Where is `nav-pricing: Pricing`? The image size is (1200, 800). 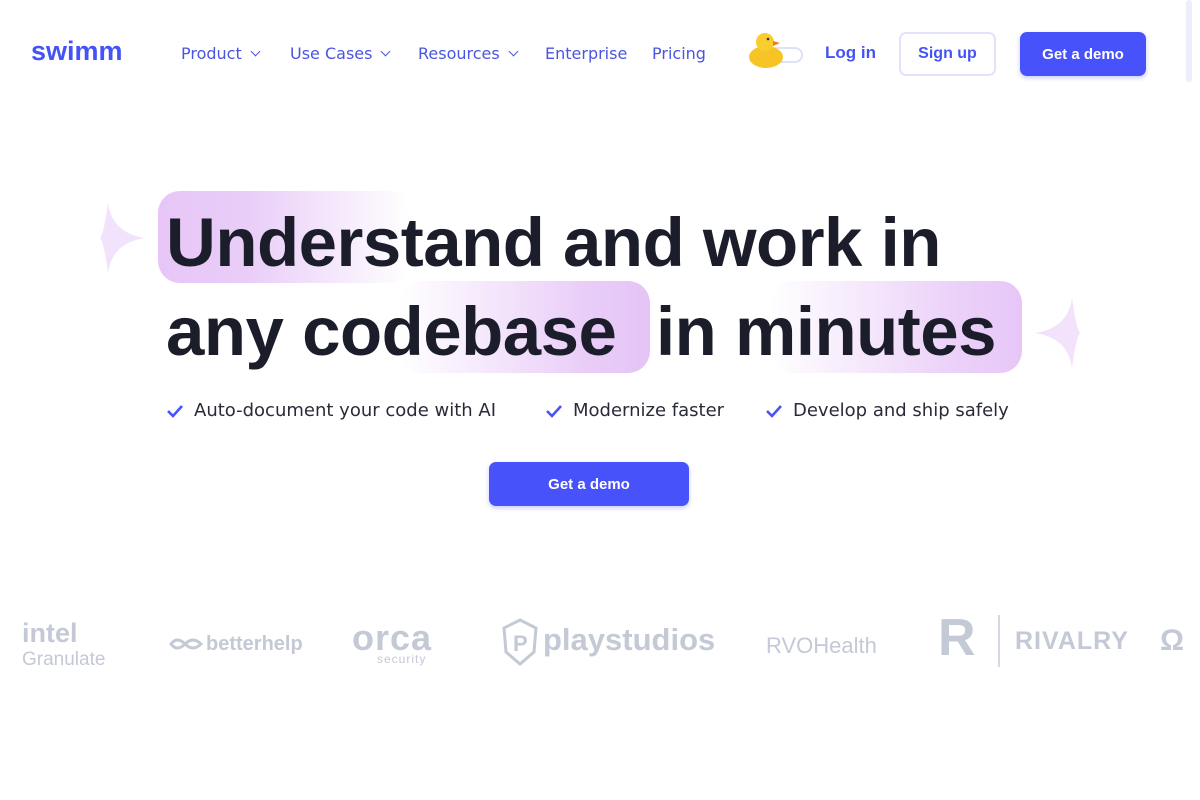
nav-pricing: Pricing is located at coordinates (679, 53).